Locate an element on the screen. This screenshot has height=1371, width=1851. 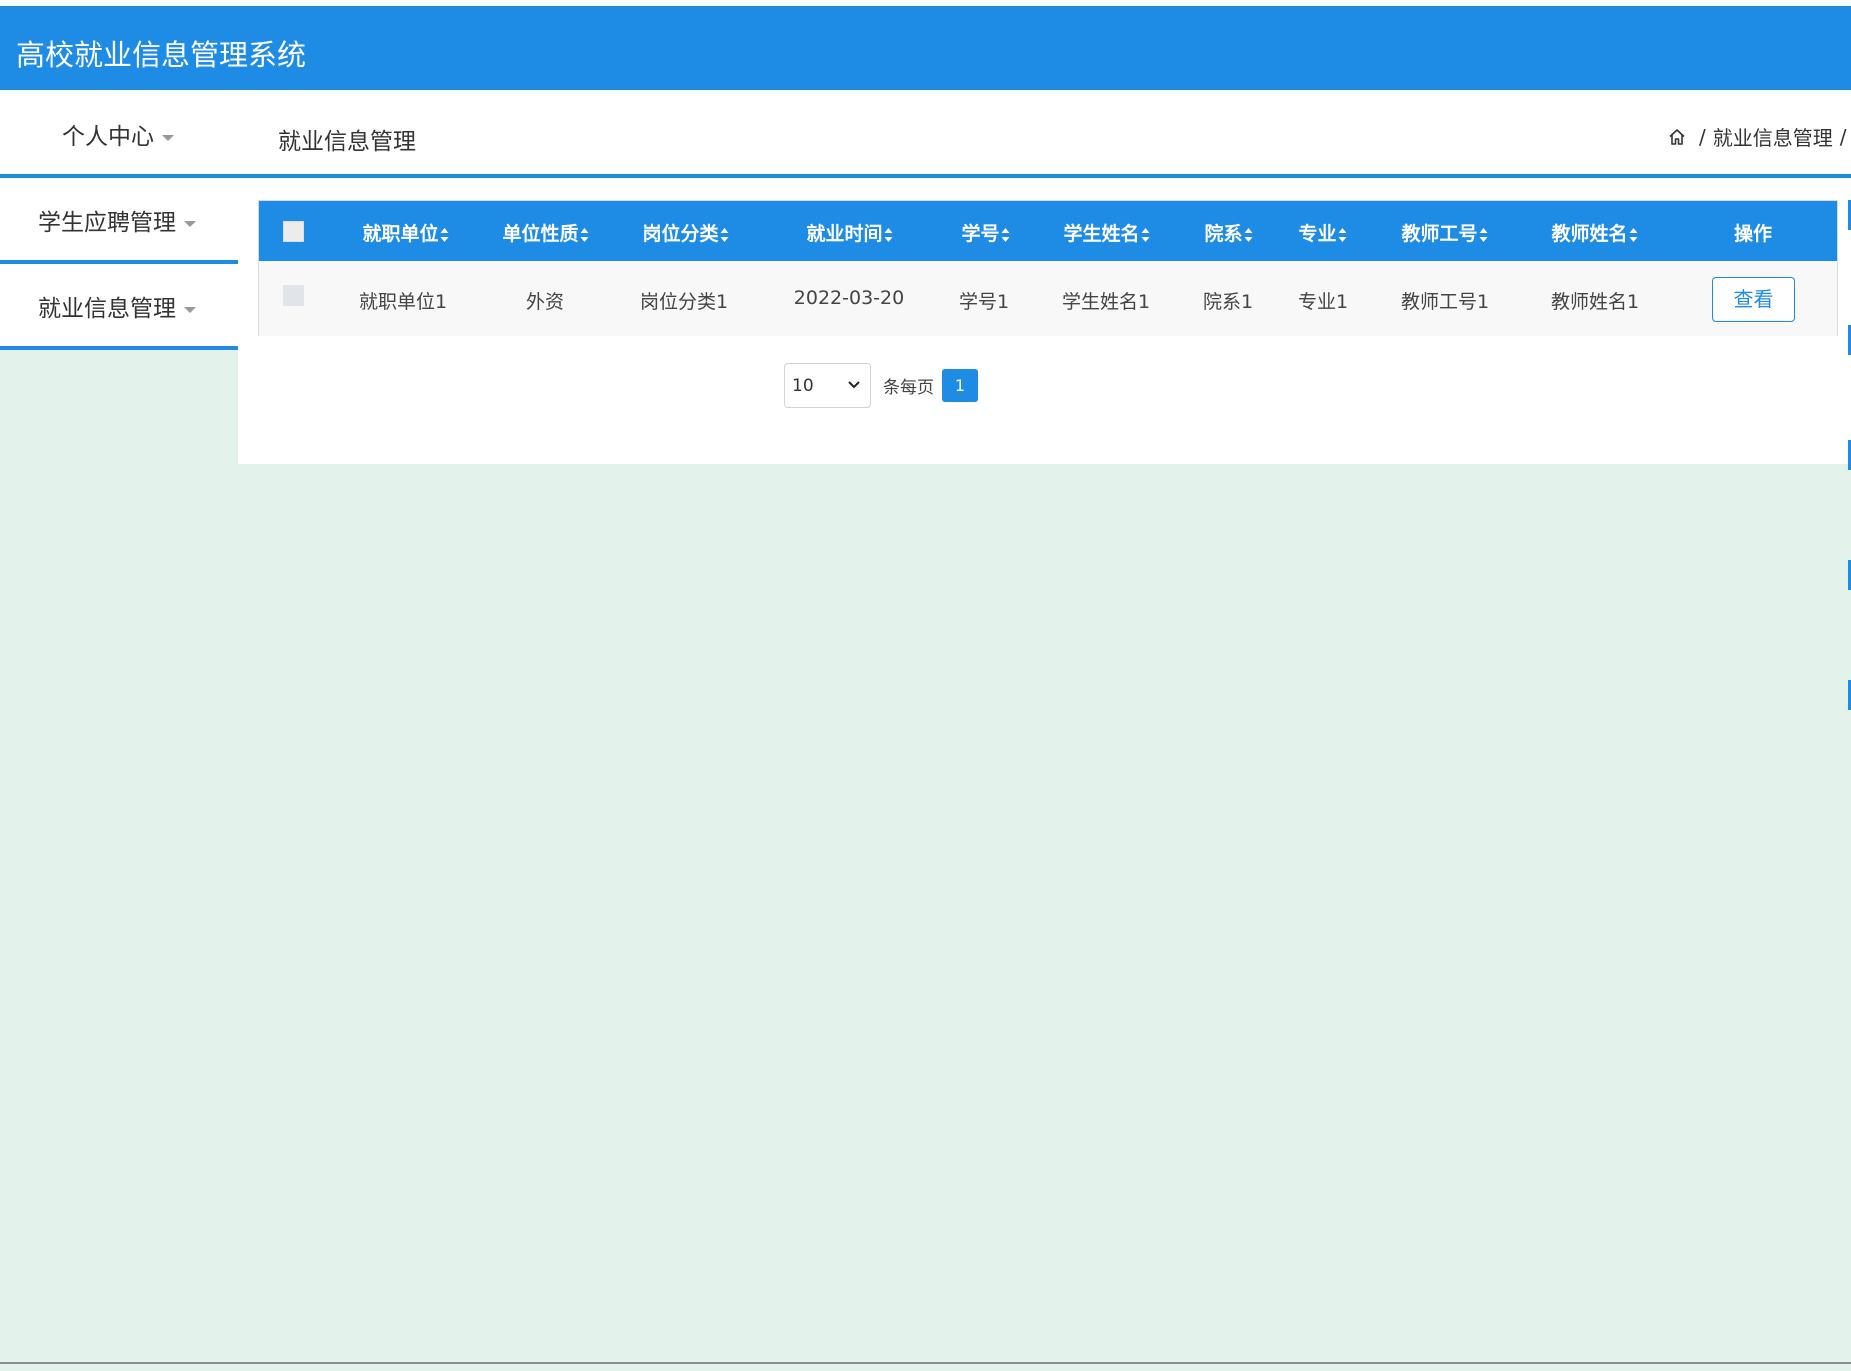
view-button: 查看 is located at coordinates (1753, 299).